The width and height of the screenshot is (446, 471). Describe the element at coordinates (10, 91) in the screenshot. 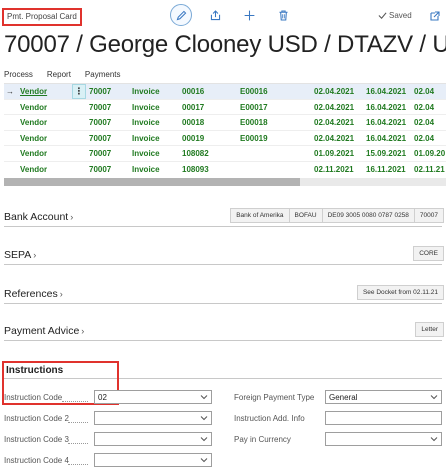

I see `arrow-right-icon: →` at that location.